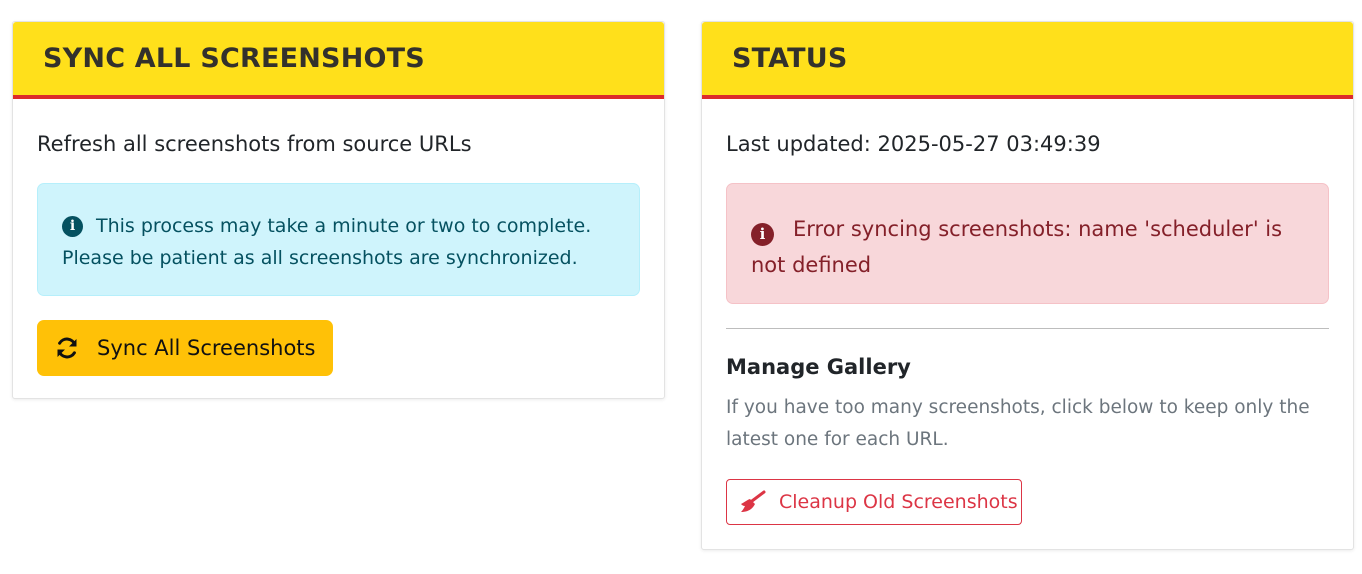 This screenshot has height=574, width=1362. I want to click on divider, so click(1027, 328).